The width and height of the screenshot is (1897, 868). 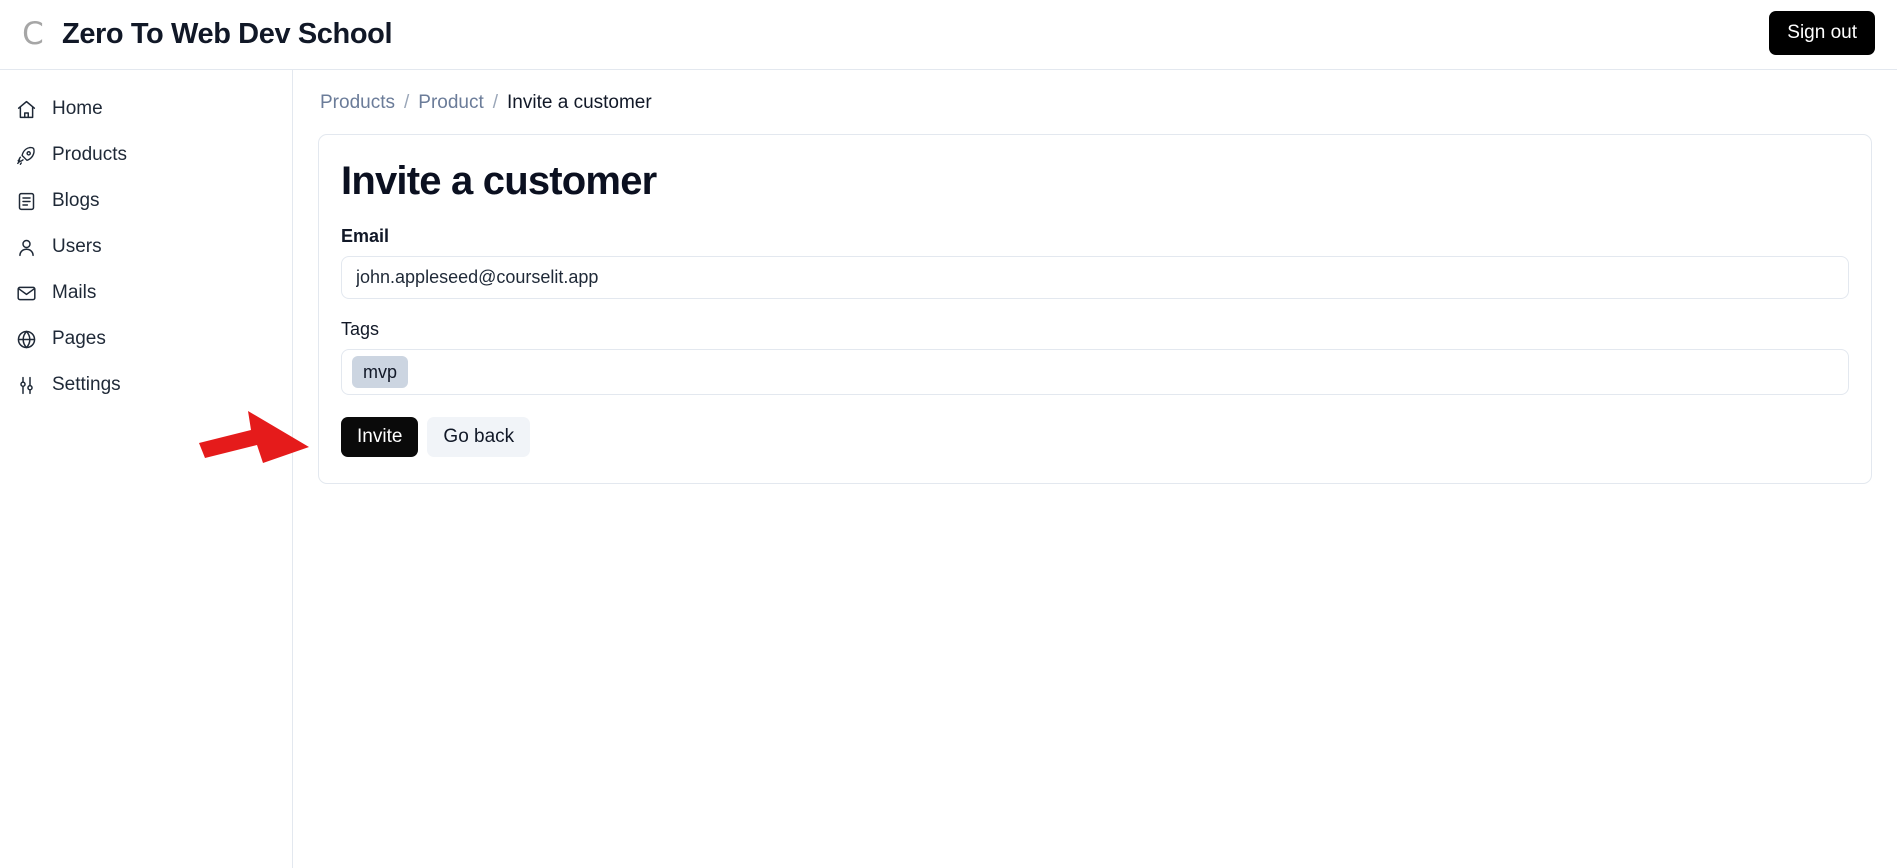 What do you see at coordinates (380, 437) in the screenshot?
I see `invite-button: Invite` at bounding box center [380, 437].